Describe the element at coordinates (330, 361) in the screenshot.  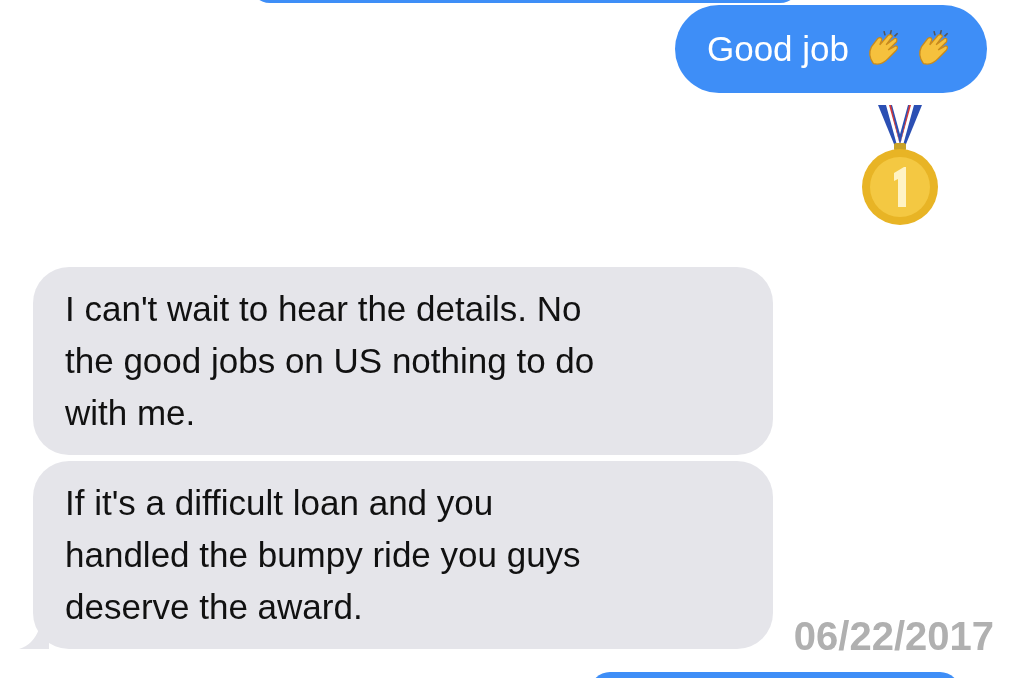
I see `message-text: I can't wait to hear the details. No the good jobs on US nothing to do with me.` at that location.